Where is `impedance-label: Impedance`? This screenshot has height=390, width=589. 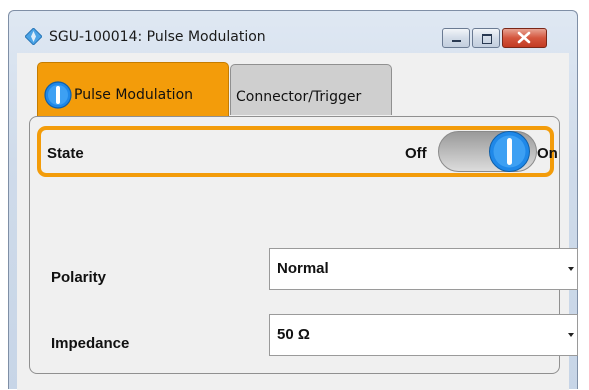 impedance-label: Impedance is located at coordinates (90, 343).